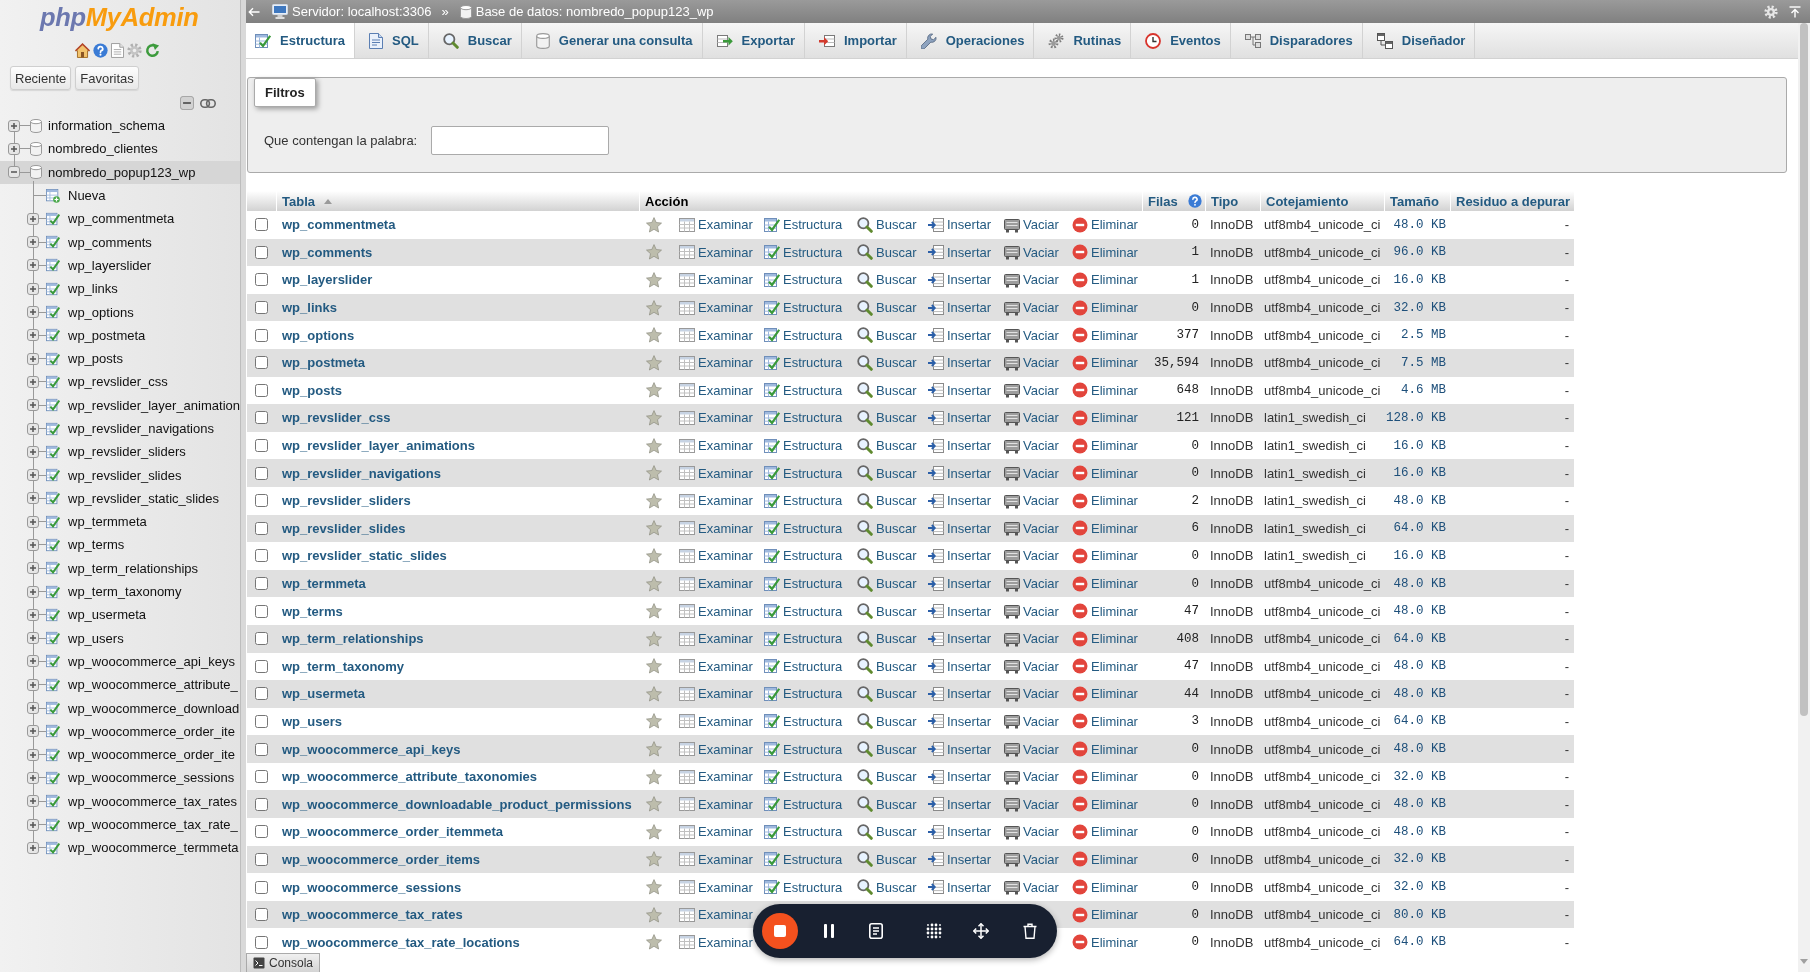 The width and height of the screenshot is (1810, 972). I want to click on help-icon, so click(100, 50).